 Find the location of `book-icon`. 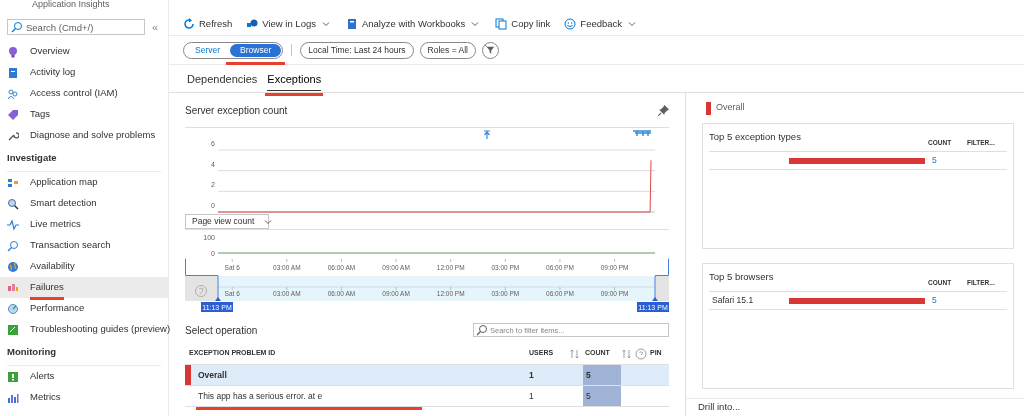

book-icon is located at coordinates (351, 23).